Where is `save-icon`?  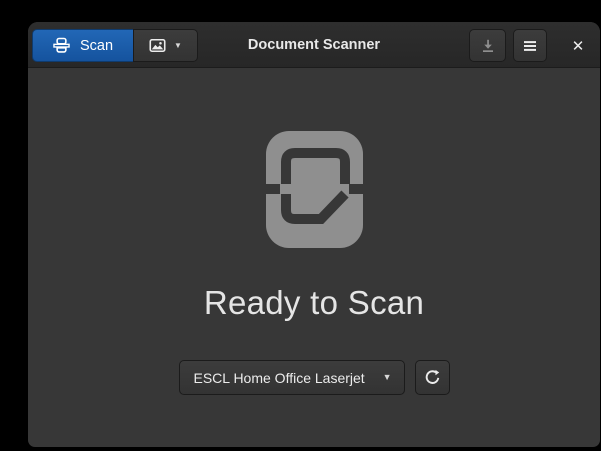 save-icon is located at coordinates (488, 46).